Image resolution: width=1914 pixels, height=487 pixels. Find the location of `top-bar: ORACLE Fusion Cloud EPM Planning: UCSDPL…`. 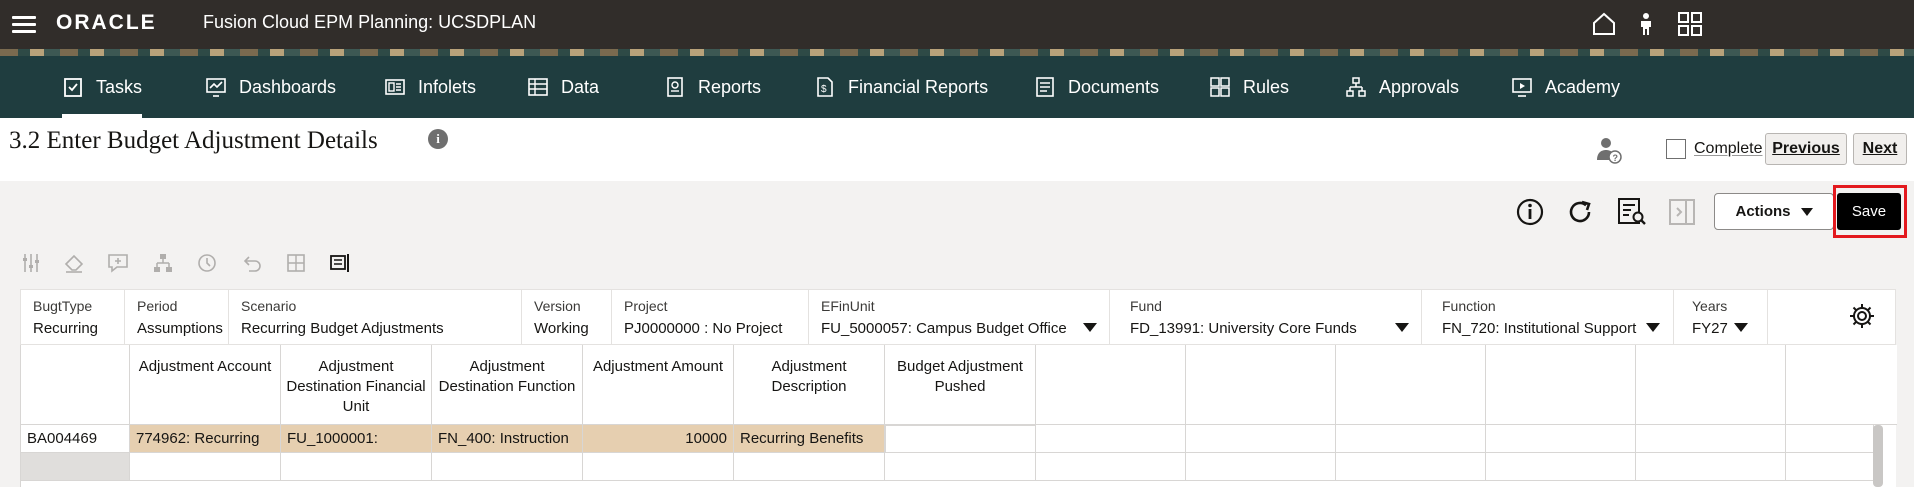

top-bar: ORACLE Fusion Cloud EPM Planning: UCSDPL… is located at coordinates (957, 24).